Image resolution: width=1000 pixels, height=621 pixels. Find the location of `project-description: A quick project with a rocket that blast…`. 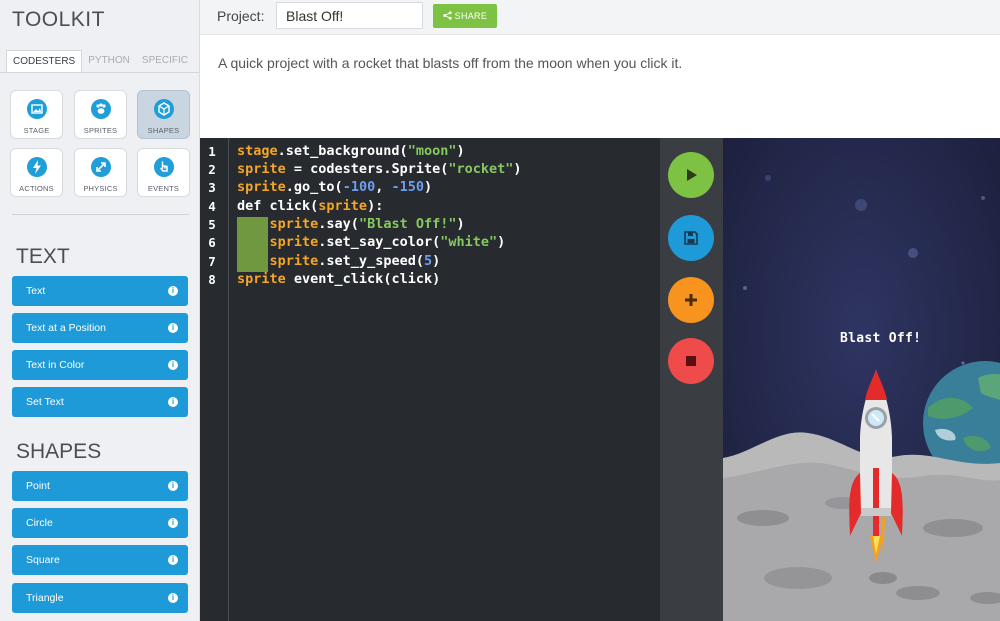

project-description: A quick project with a rocket that blast… is located at coordinates (450, 63).